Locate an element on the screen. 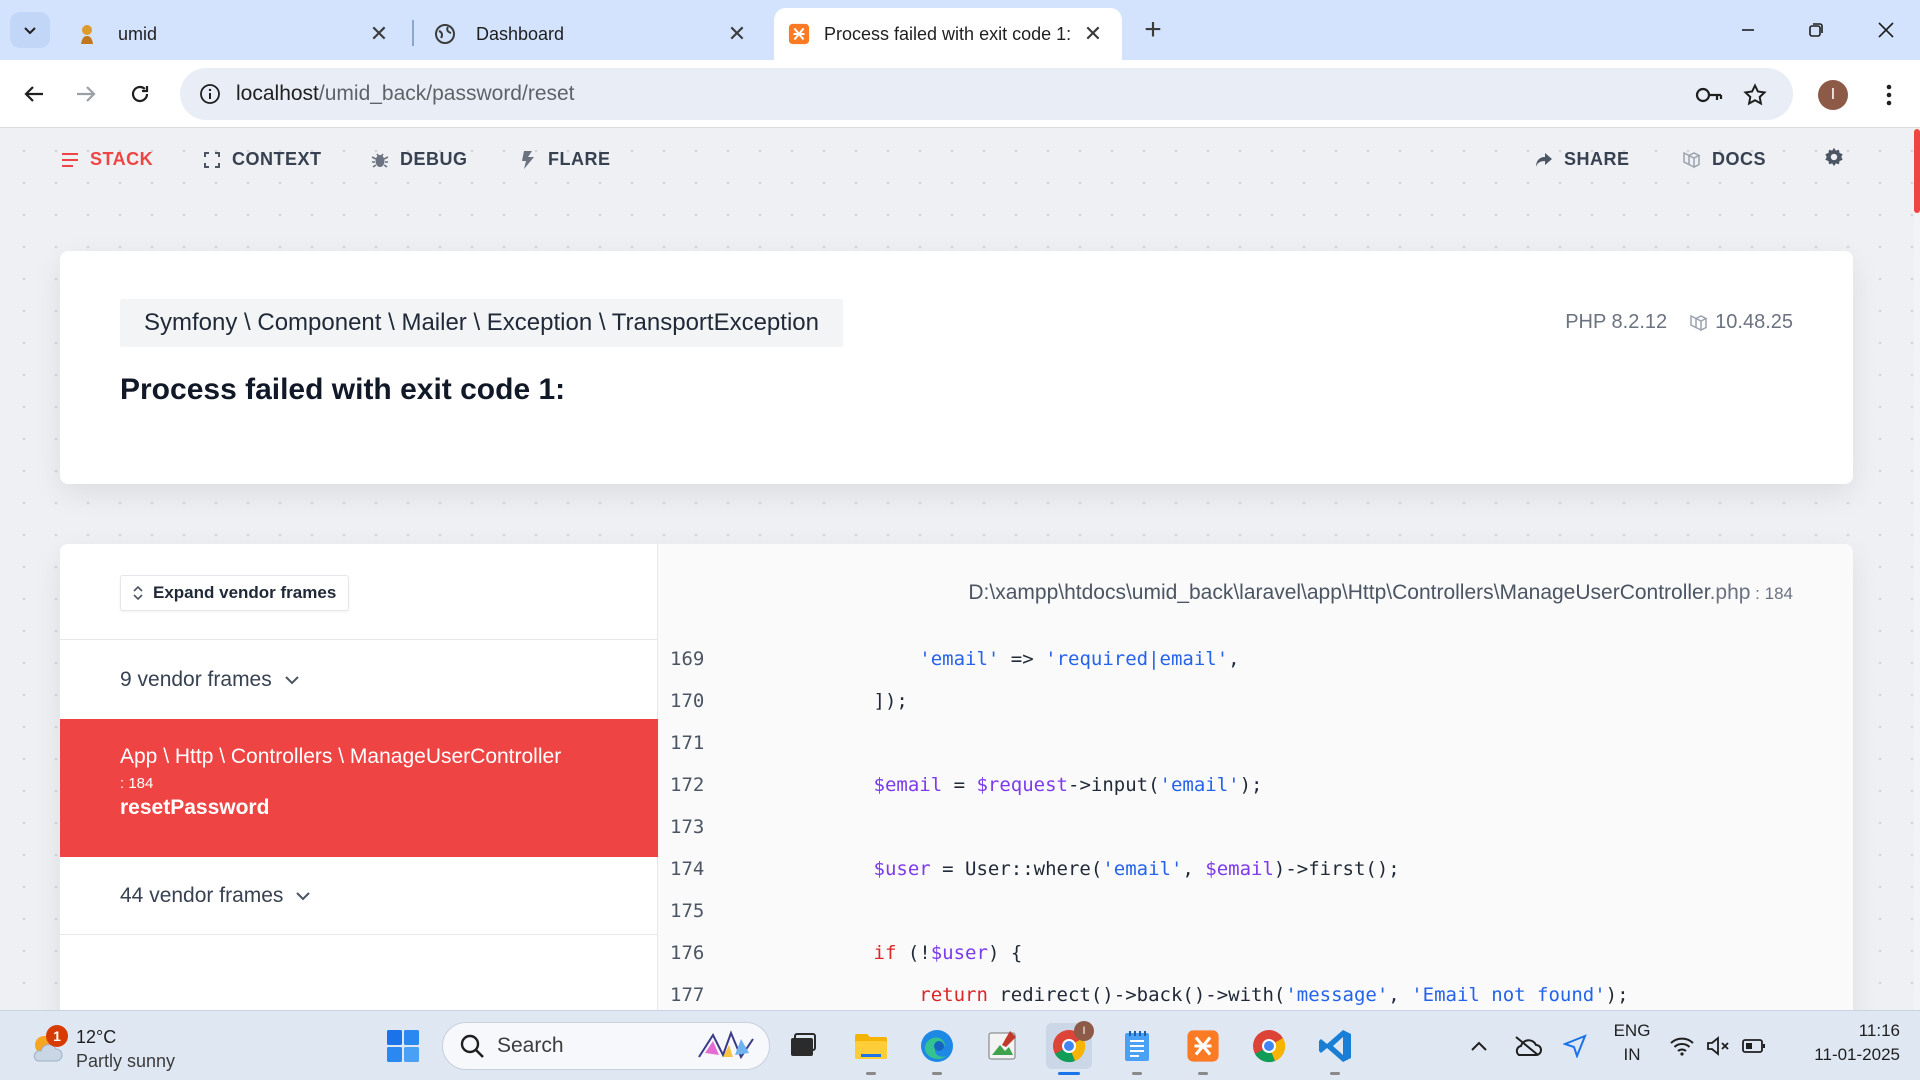  taskbar-search: Search is located at coordinates (606, 1046).